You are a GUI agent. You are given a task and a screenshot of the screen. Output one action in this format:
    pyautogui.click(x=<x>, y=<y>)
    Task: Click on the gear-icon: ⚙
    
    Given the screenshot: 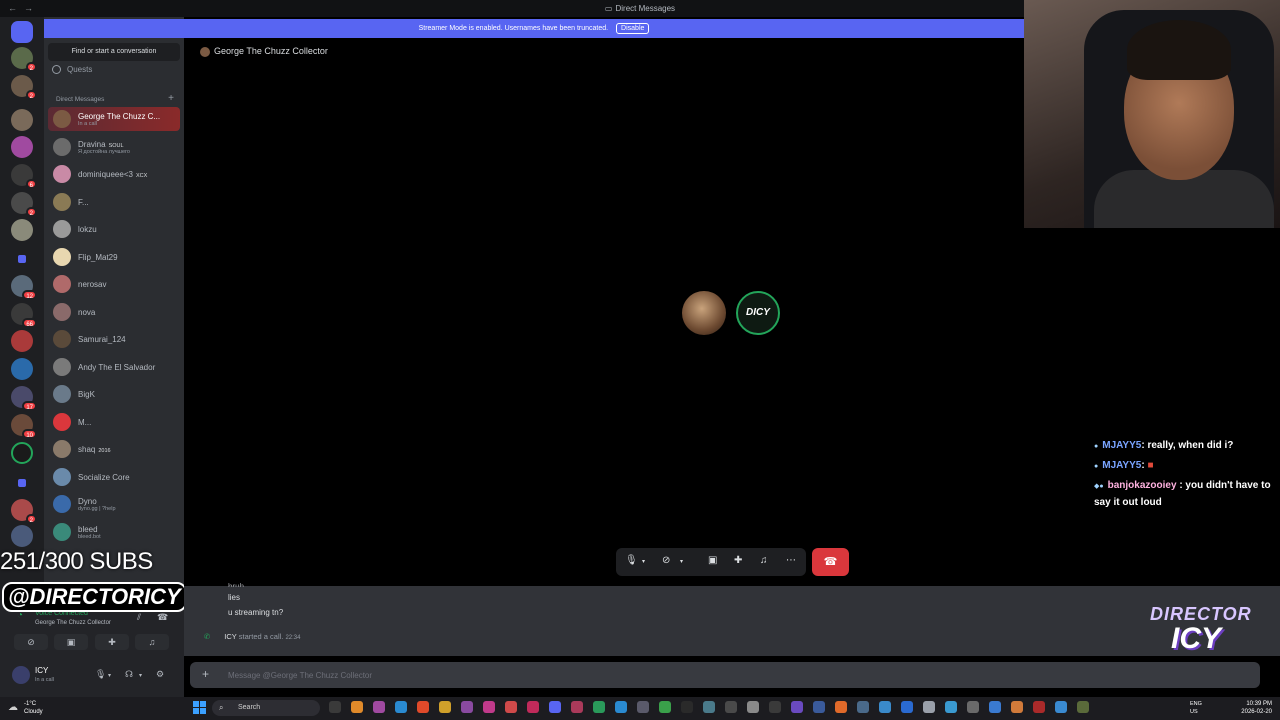 What is the action you would take?
    pyautogui.click(x=160, y=674)
    